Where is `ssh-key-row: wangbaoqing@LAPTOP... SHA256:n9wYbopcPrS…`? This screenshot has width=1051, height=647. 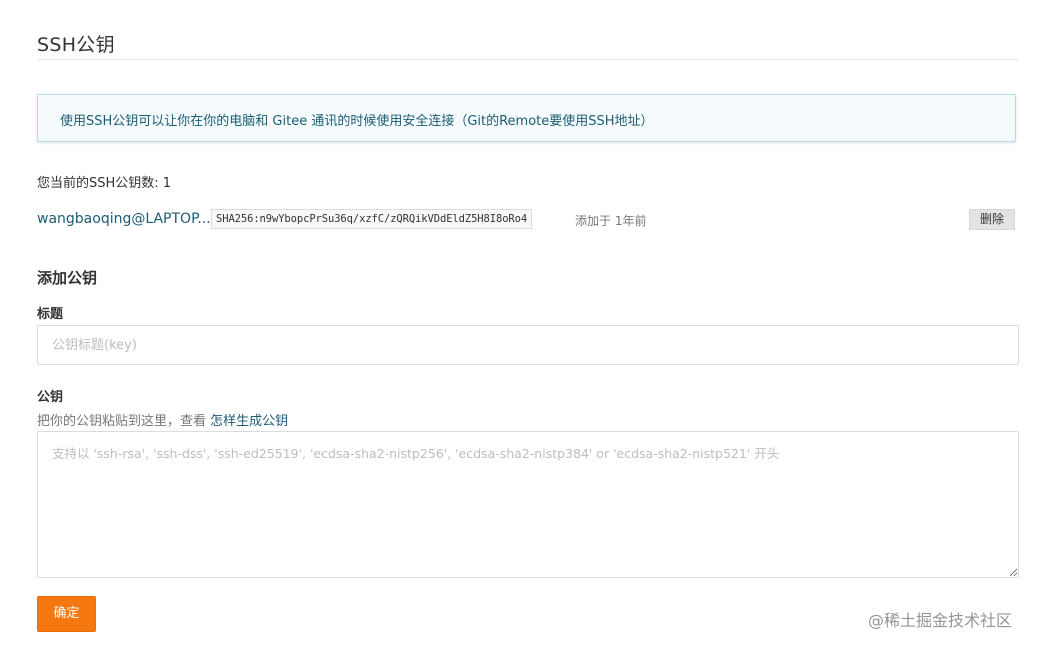 ssh-key-row: wangbaoqing@LAPTOP... SHA256:n9wYbopcPrS… is located at coordinates (527, 220).